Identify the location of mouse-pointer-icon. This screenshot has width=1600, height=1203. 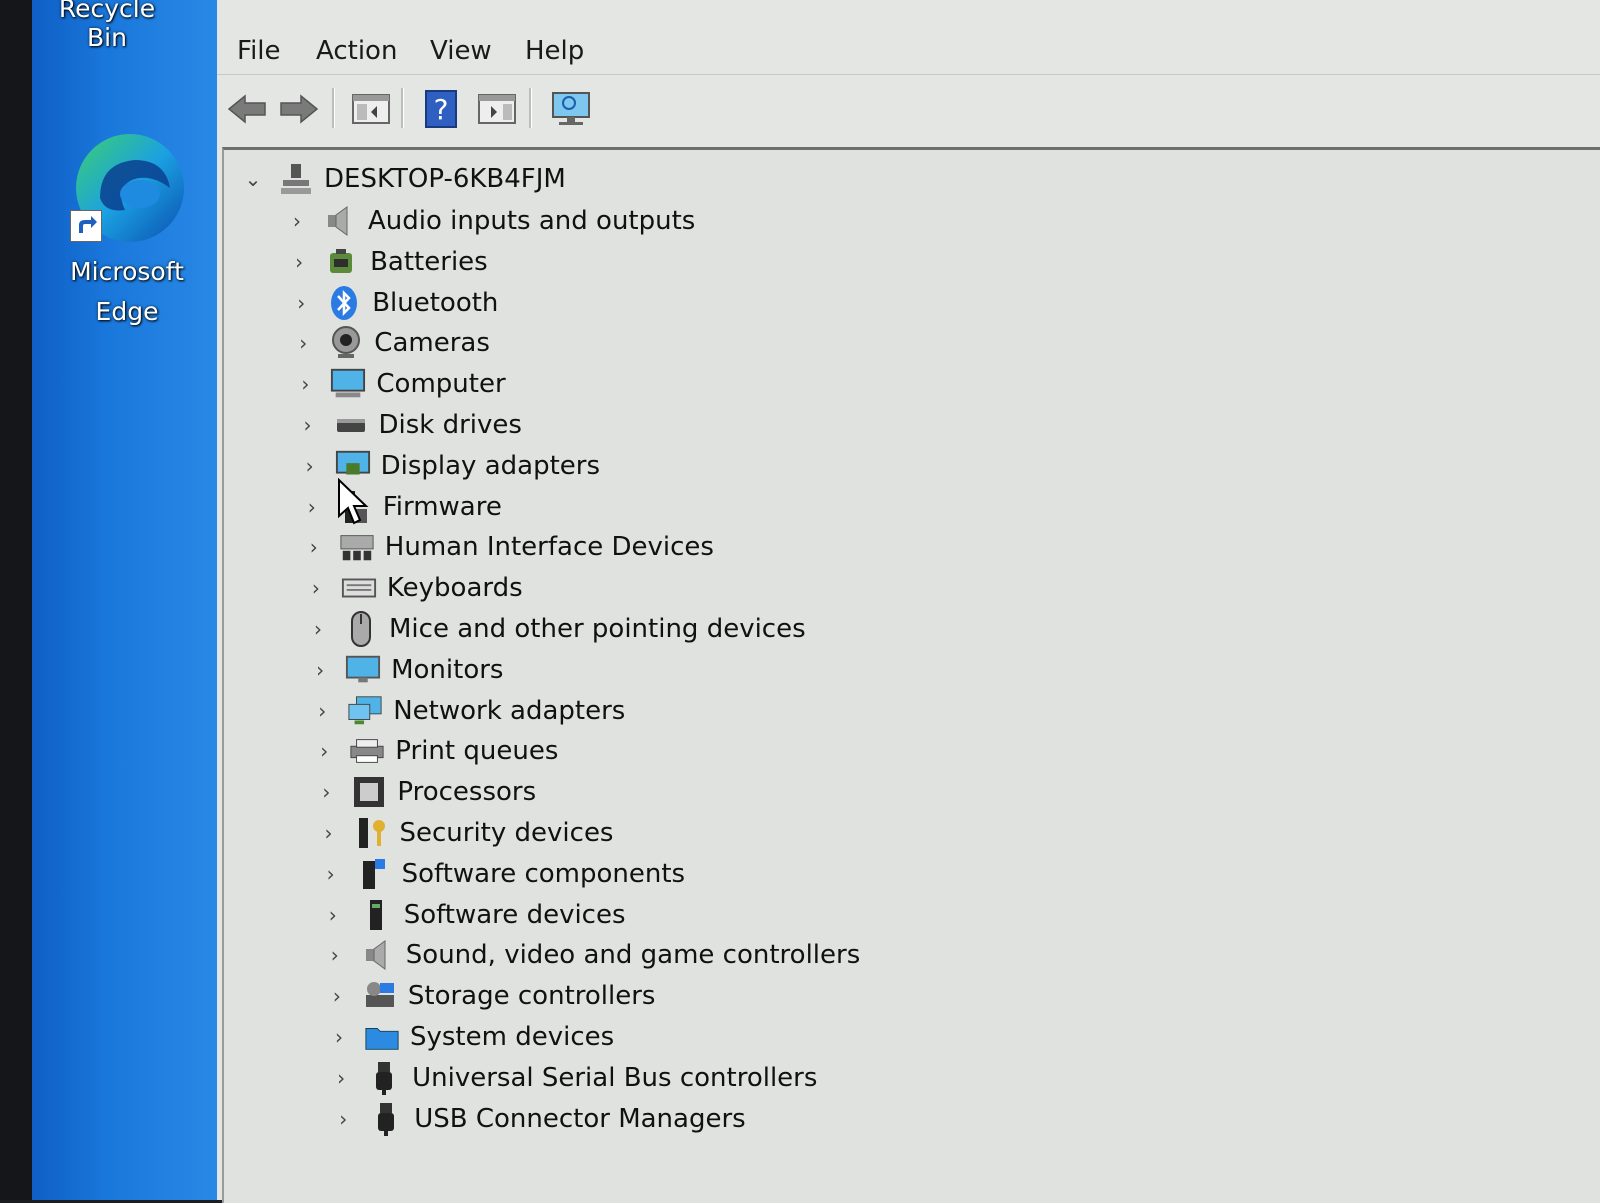
(353, 501).